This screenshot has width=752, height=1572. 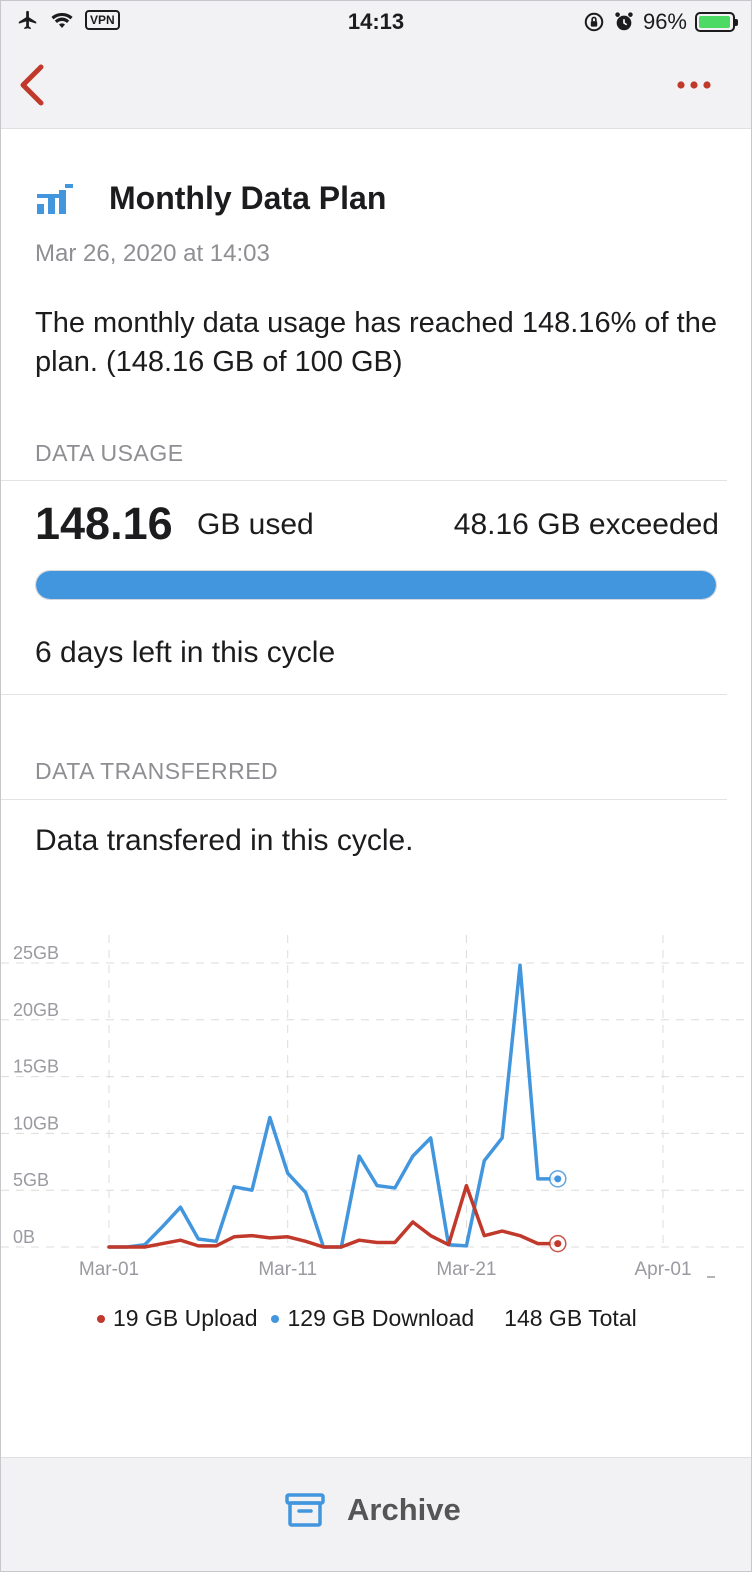 What do you see at coordinates (332, 1106) in the screenshot?
I see `series-line-download` at bounding box center [332, 1106].